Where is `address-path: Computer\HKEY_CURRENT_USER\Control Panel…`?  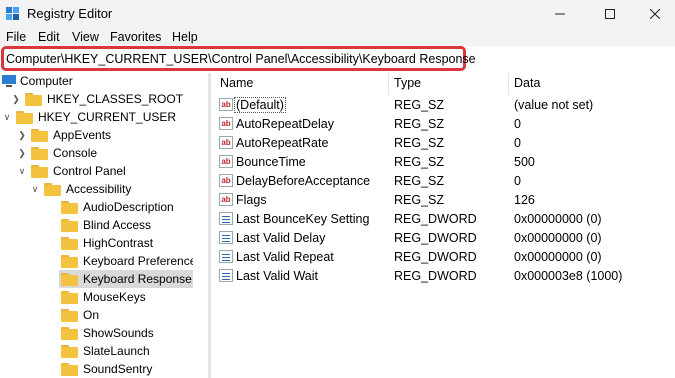 address-path: Computer\HKEY_CURRENT_USER\Control Panel… is located at coordinates (241, 59).